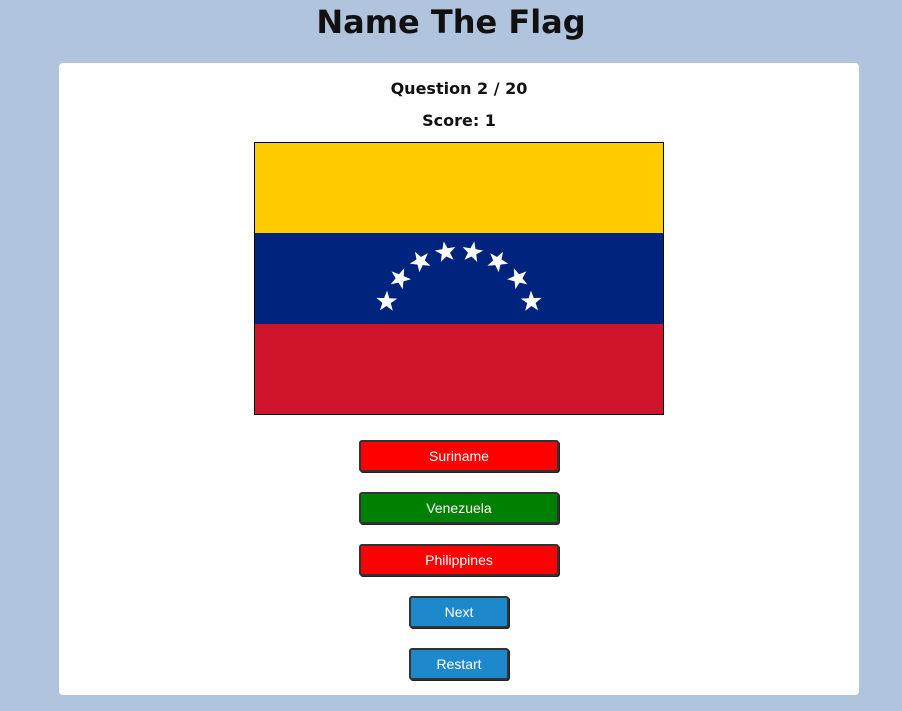  I want to click on answer-button-venezuela: Venezuela, so click(459, 508).